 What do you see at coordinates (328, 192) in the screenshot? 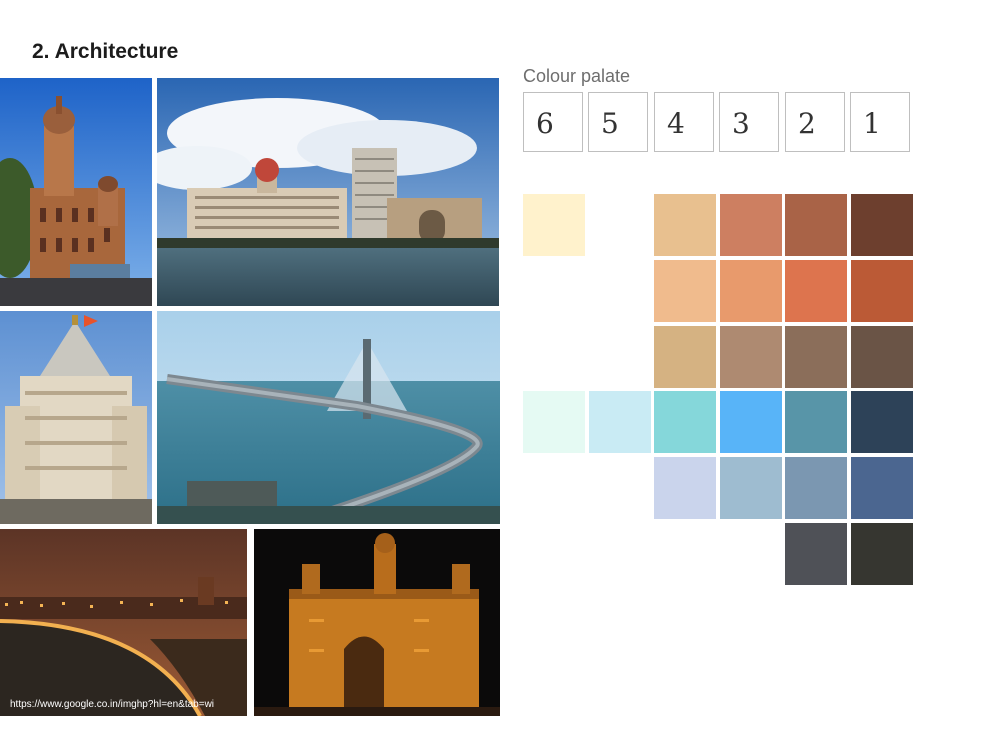
I see `photo-taj-hotel` at bounding box center [328, 192].